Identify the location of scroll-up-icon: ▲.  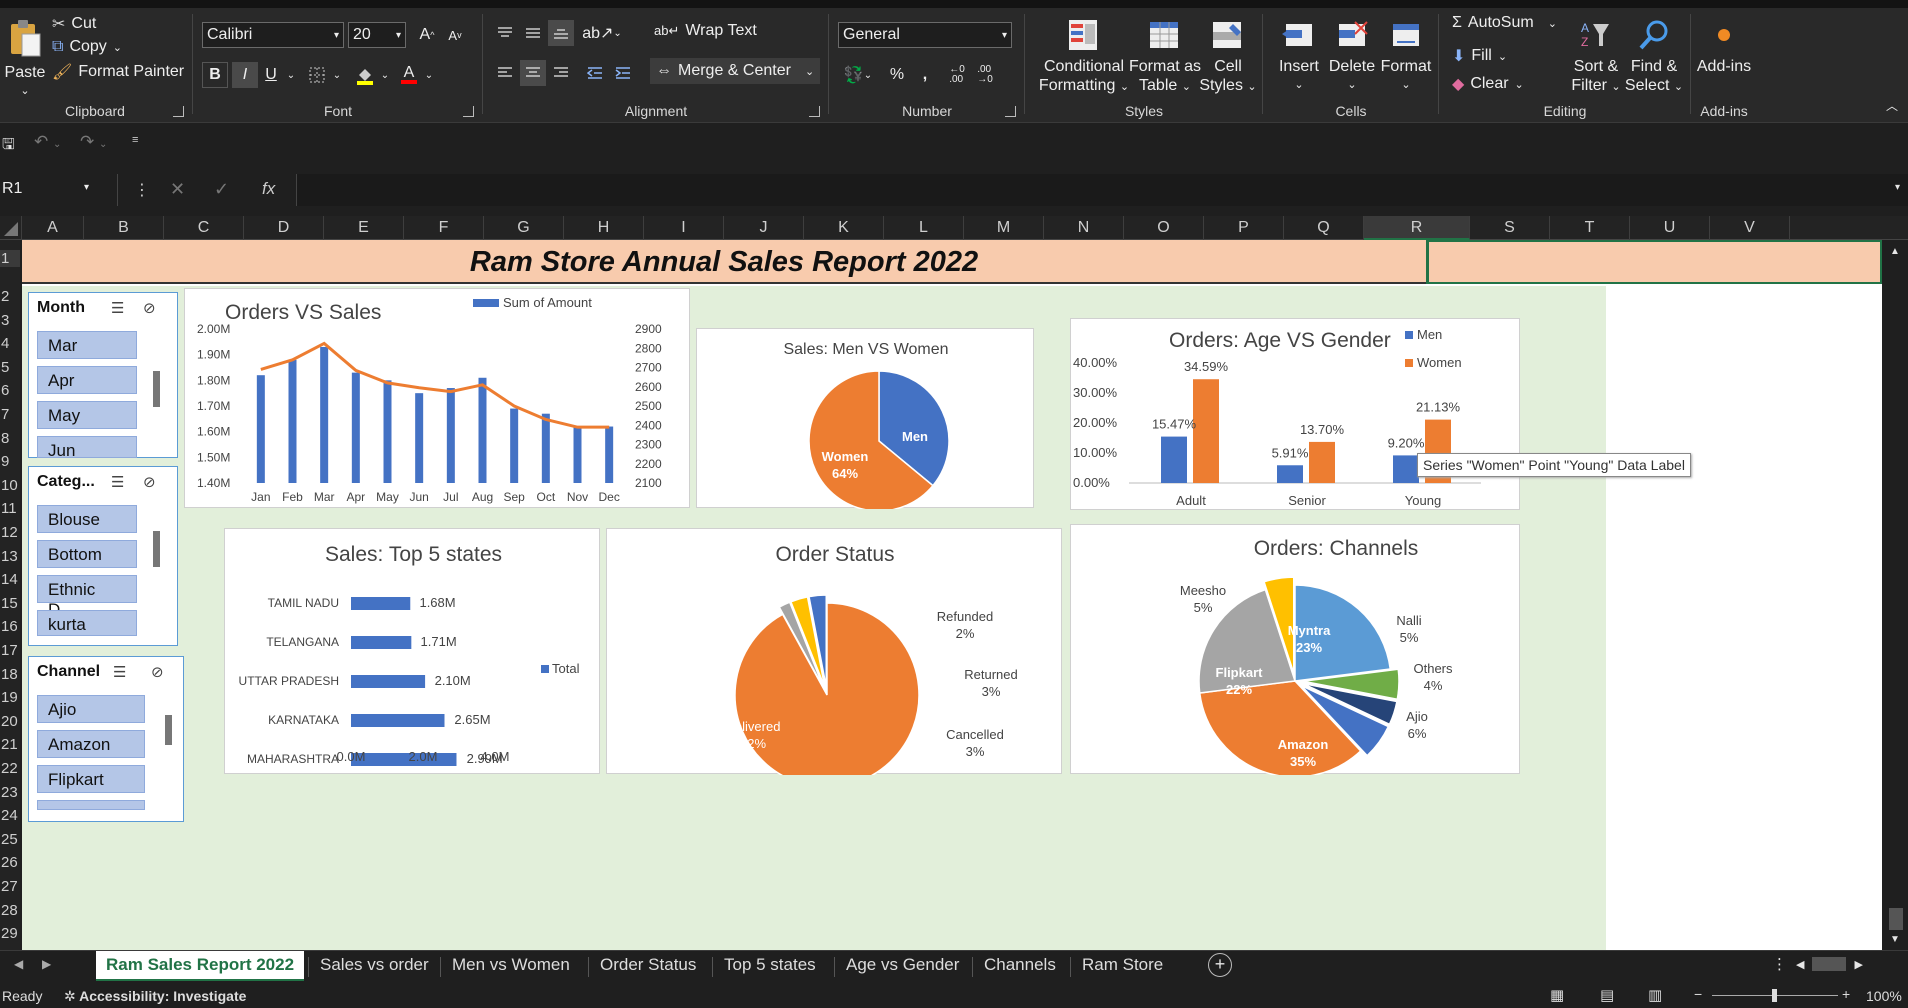
(1895, 251).